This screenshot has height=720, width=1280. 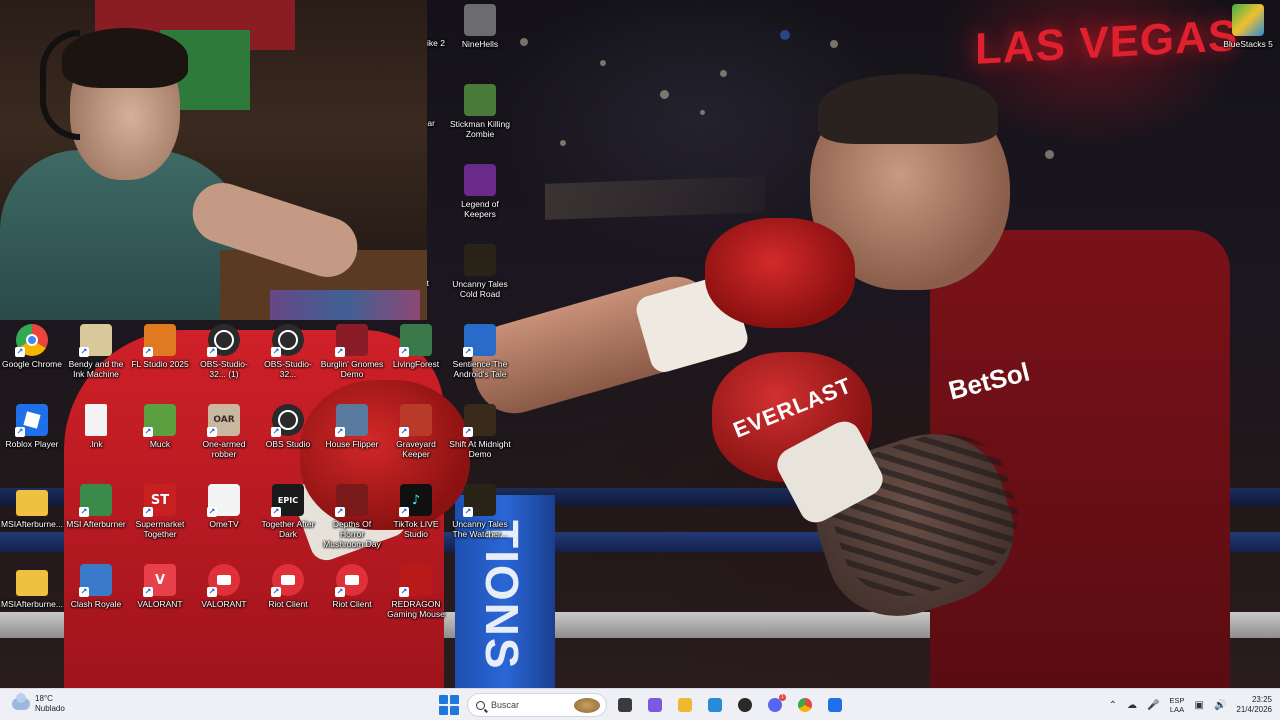 I want to click on desktop-shortcut: ↗ Graveyard Keeper, so click(x=416, y=431).